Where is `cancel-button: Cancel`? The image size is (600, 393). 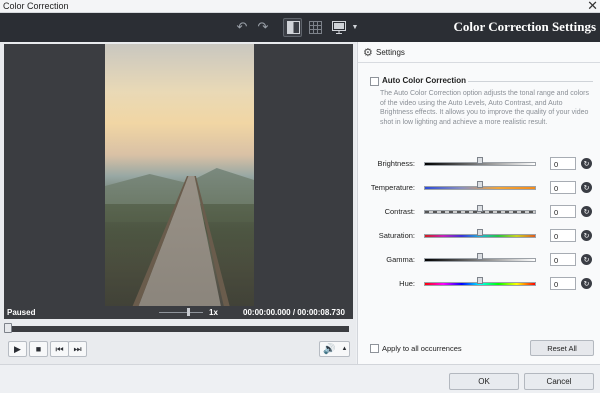
cancel-button: Cancel is located at coordinates (559, 381).